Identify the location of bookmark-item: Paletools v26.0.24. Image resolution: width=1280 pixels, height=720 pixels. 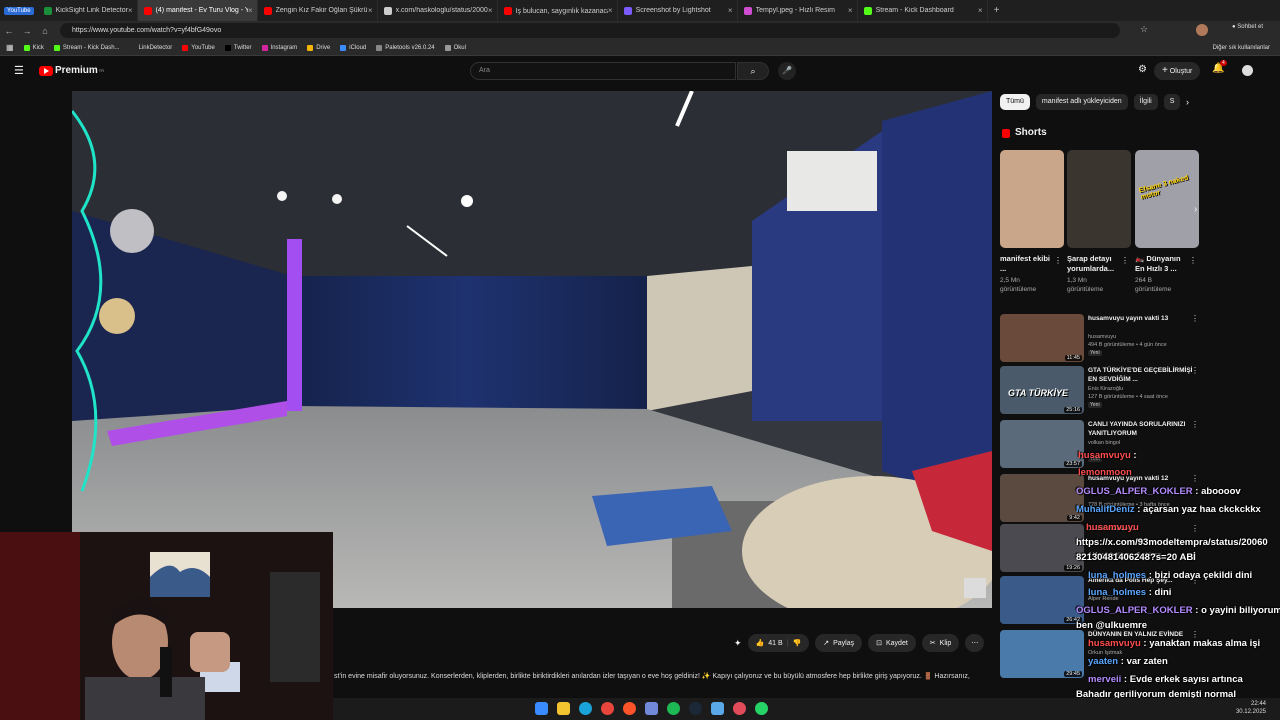
(405, 47).